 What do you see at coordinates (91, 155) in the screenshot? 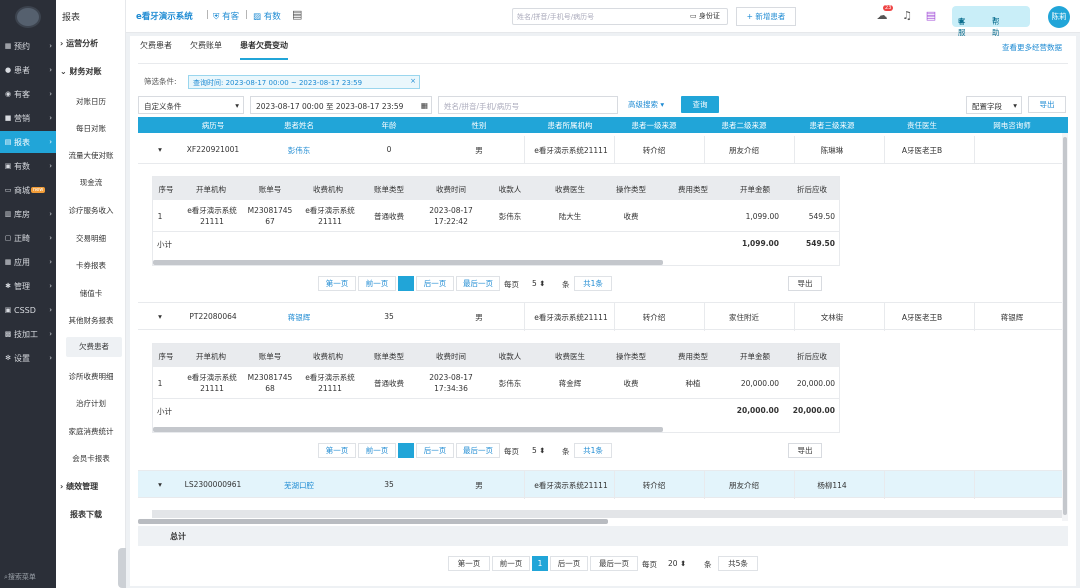
I see `sidebar-link: 流量大使对账` at bounding box center [91, 155].